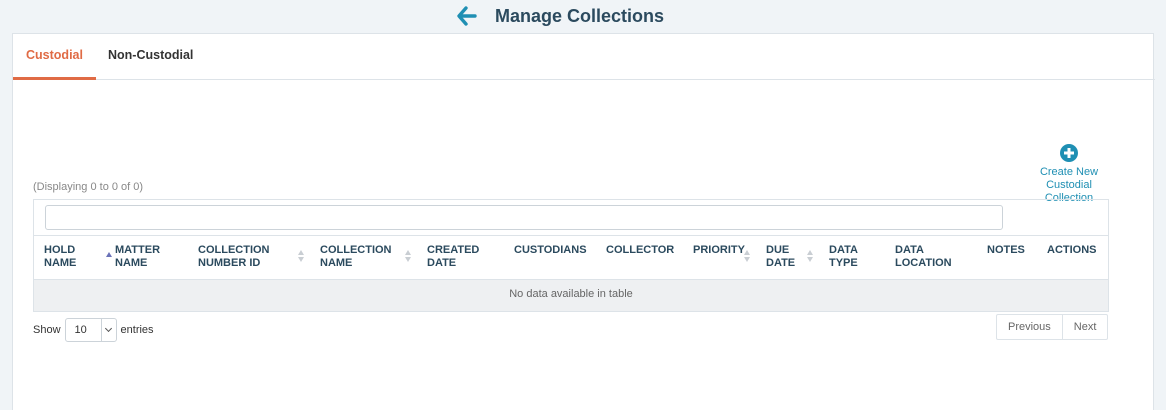  Describe the element at coordinates (780, 257) in the screenshot. I see `column-header-due-date: DUE DATE` at that location.